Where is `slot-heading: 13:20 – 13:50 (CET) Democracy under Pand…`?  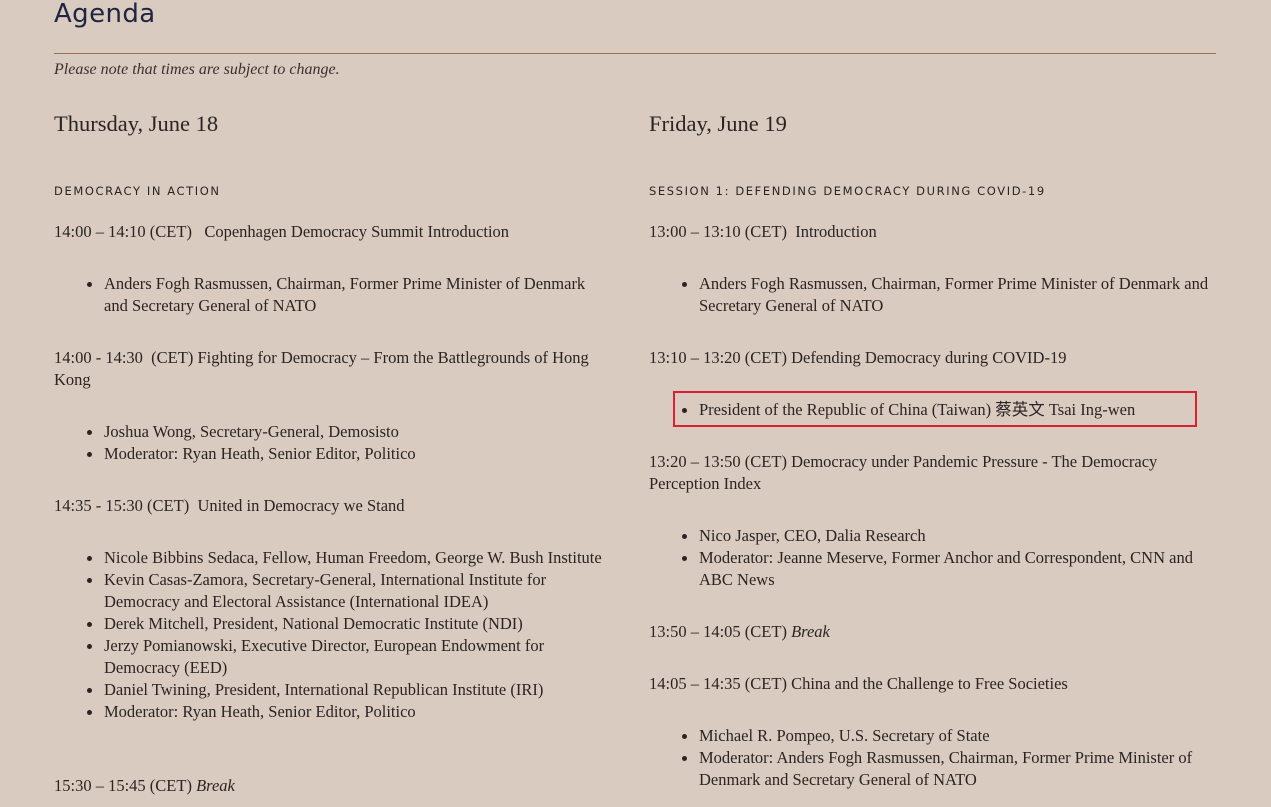
slot-heading: 13:20 – 13:50 (CET) Democracy under Pand… is located at coordinates (935, 473).